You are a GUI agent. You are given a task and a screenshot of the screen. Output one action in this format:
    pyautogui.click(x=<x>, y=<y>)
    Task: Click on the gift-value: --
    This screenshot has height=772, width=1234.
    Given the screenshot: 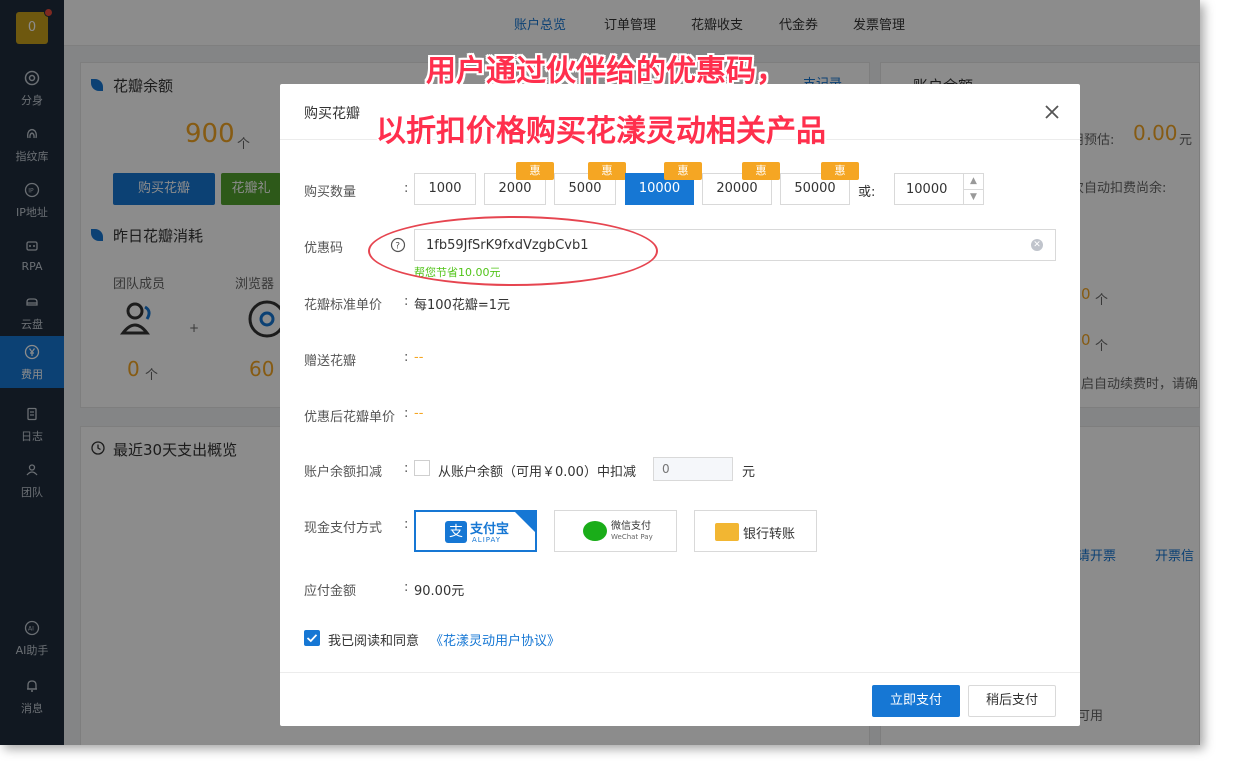 What is the action you would take?
    pyautogui.click(x=419, y=357)
    